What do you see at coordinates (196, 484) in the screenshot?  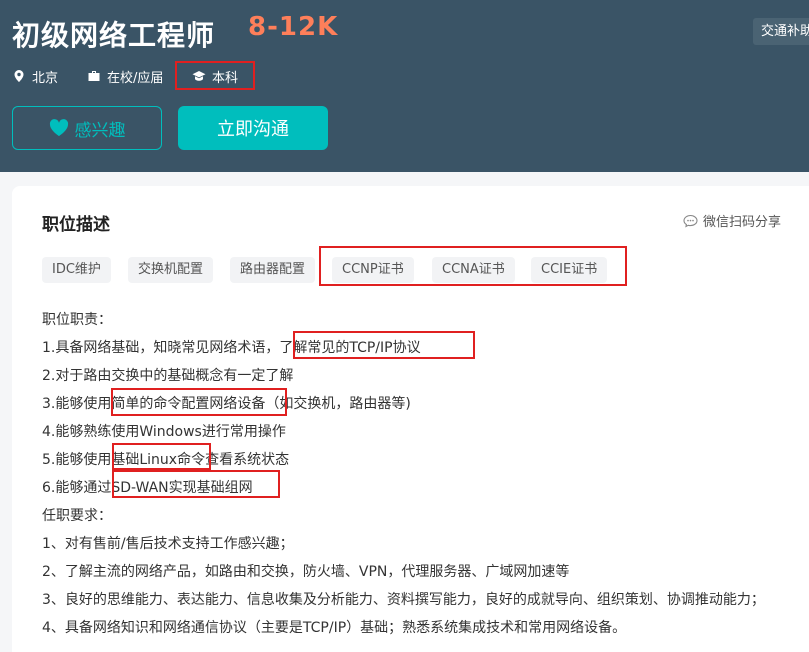 I see `annotation-box-sdwan` at bounding box center [196, 484].